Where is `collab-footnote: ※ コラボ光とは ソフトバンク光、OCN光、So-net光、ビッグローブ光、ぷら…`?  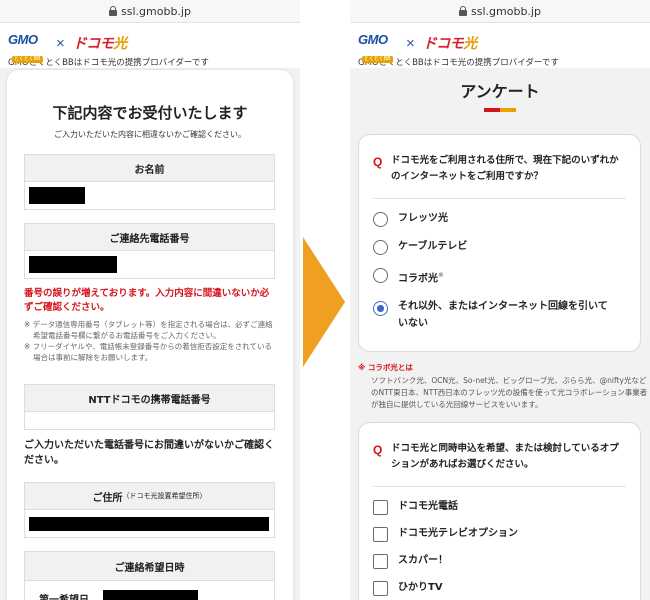 collab-footnote: ※ コラボ光とは ソフトバンク光、OCN光、So-net光、ビッグローブ光、ぷら… is located at coordinates (503, 386).